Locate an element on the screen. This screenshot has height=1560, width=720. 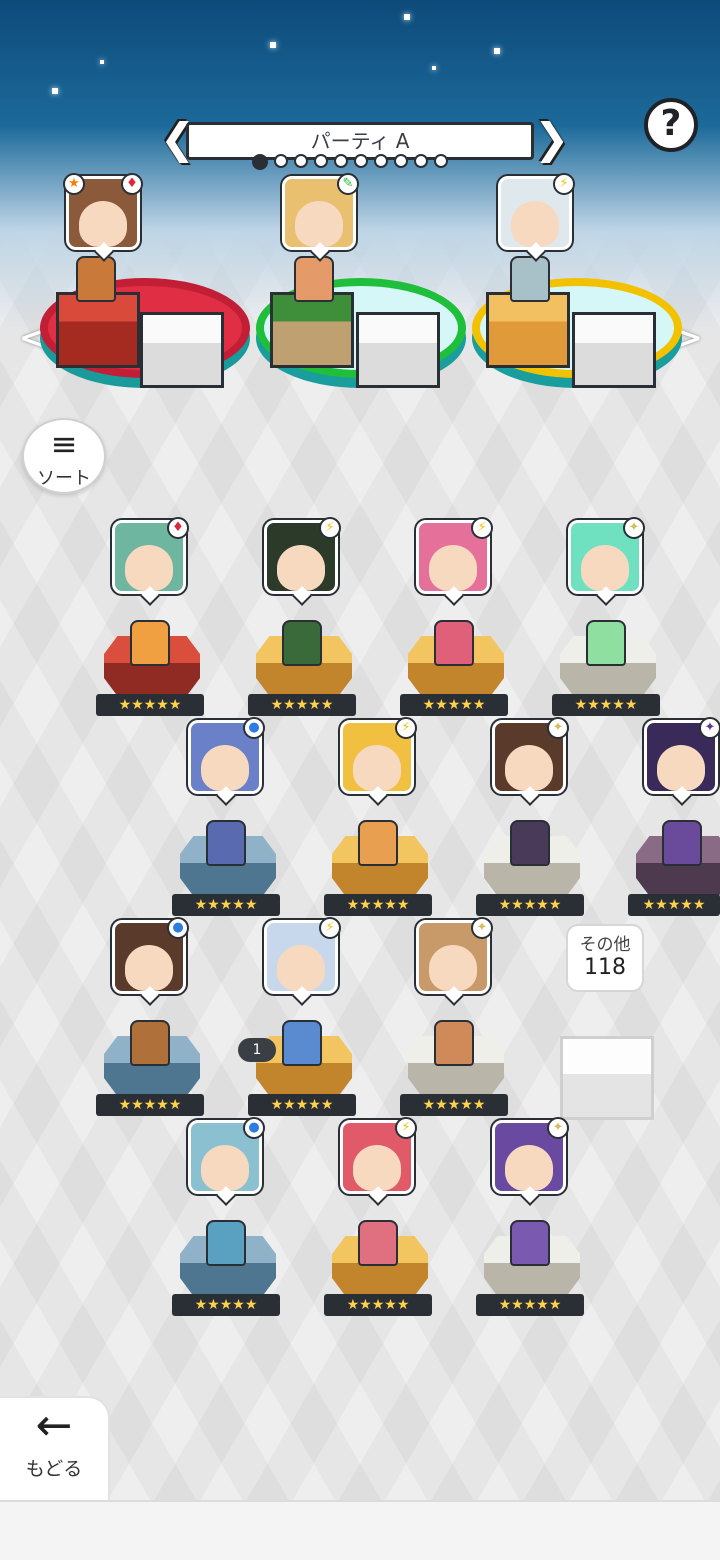
prev-party-button: ❮ is located at coordinates (177, 141).